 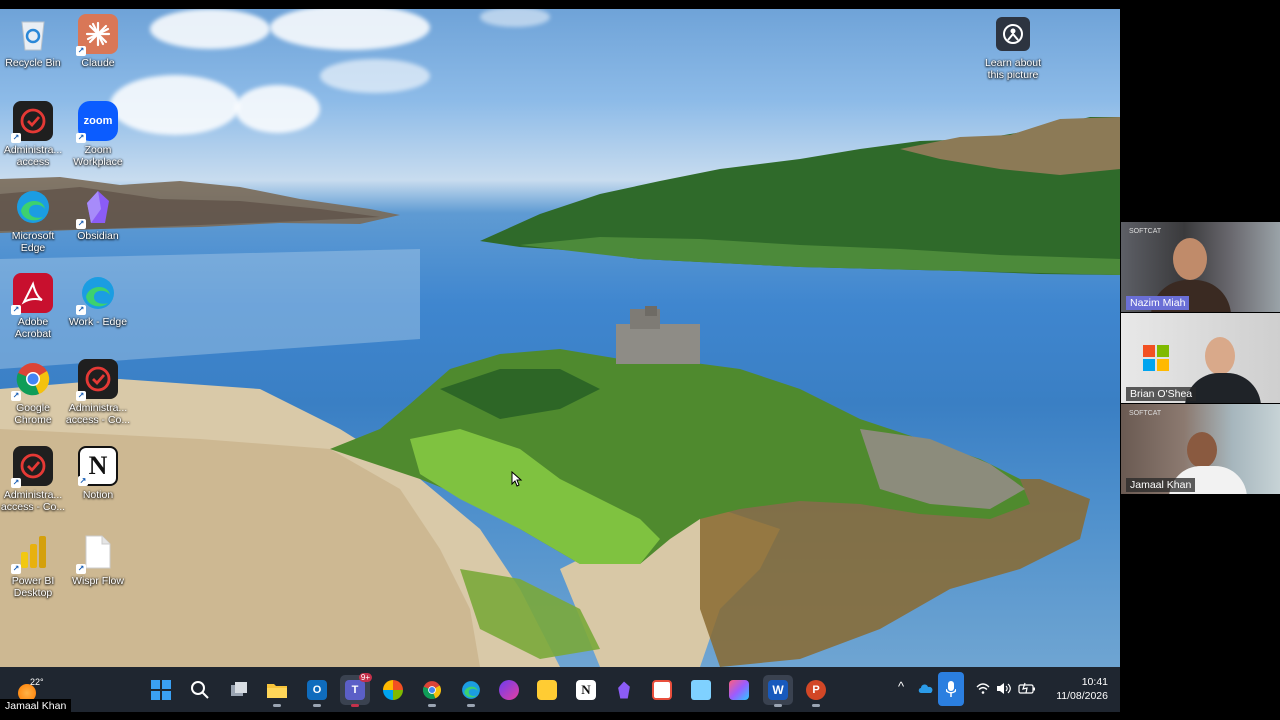 What do you see at coordinates (1013, 69) in the screenshot?
I see `learn-about-picture-label: Learn about this picture` at bounding box center [1013, 69].